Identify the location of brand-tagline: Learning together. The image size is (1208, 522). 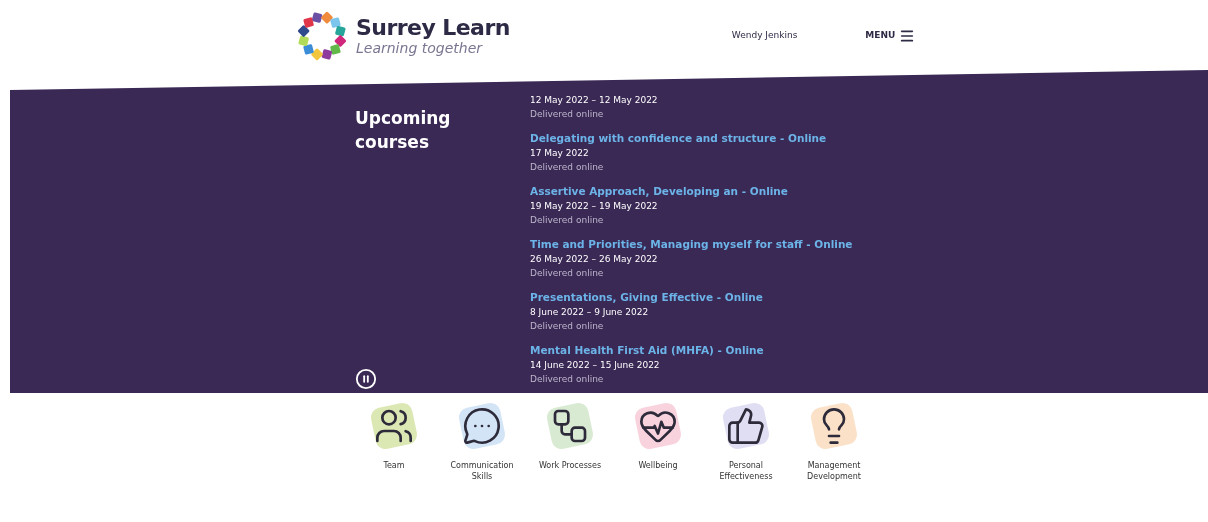
(420, 48).